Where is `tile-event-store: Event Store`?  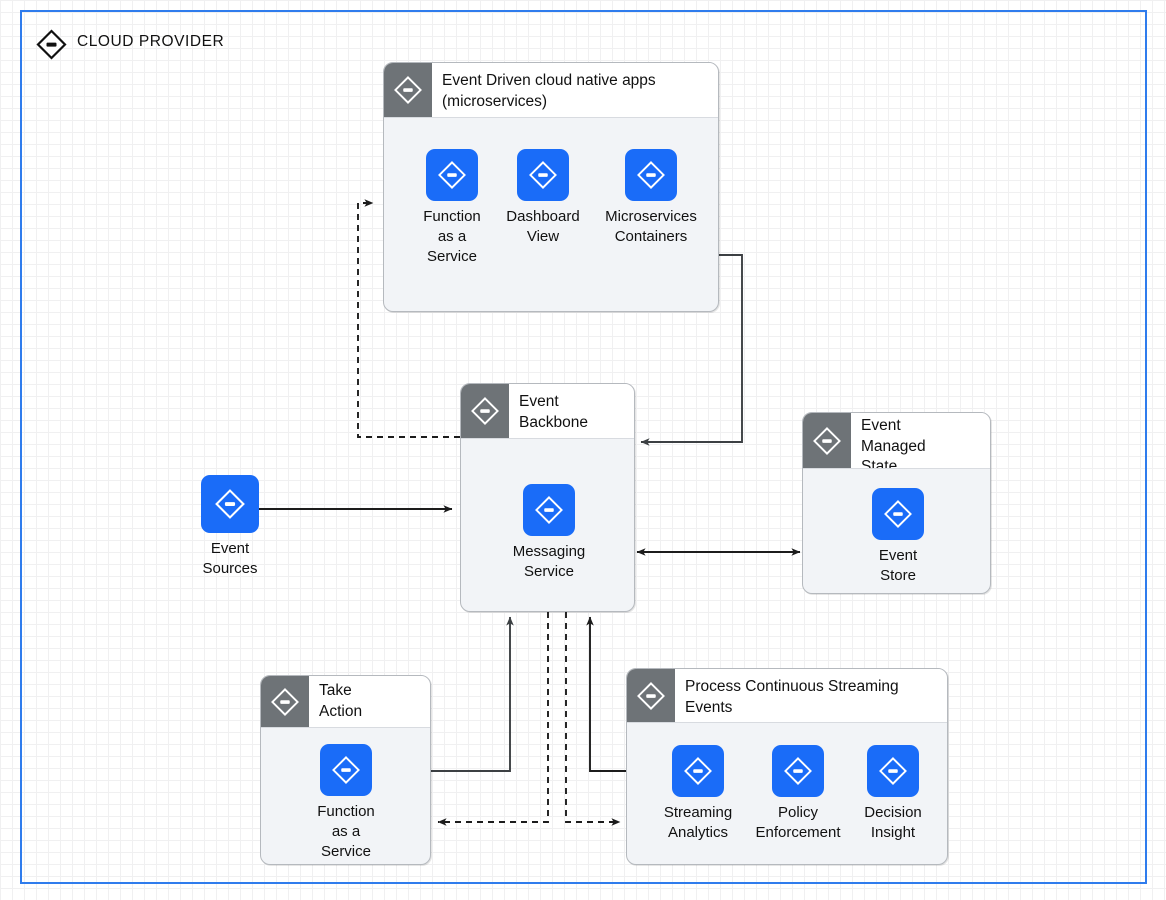 tile-event-store: Event Store is located at coordinates (898, 537).